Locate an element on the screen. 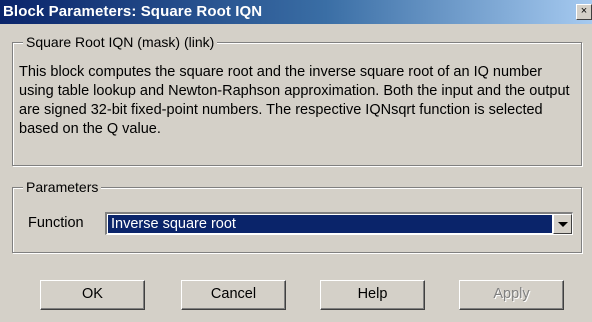 This screenshot has height=322, width=592. function-select: Inverse square root is located at coordinates (339, 223).